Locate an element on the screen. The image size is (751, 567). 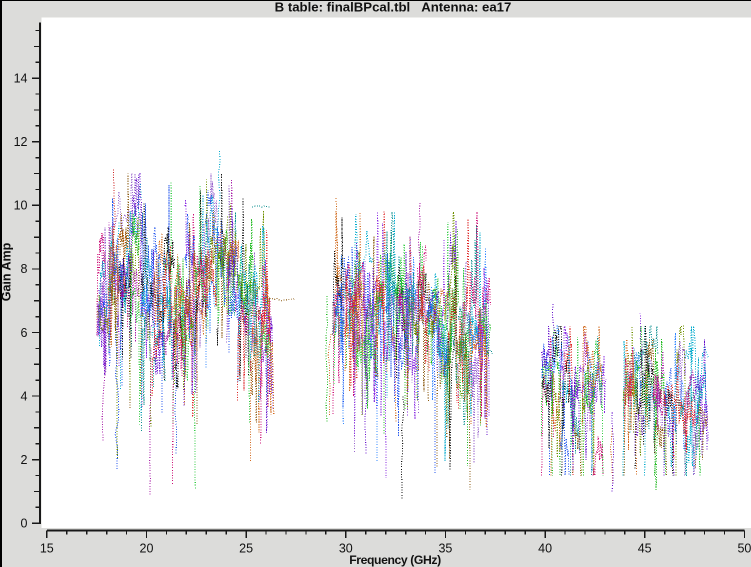
svg-text: 20 is located at coordinates (147, 549).